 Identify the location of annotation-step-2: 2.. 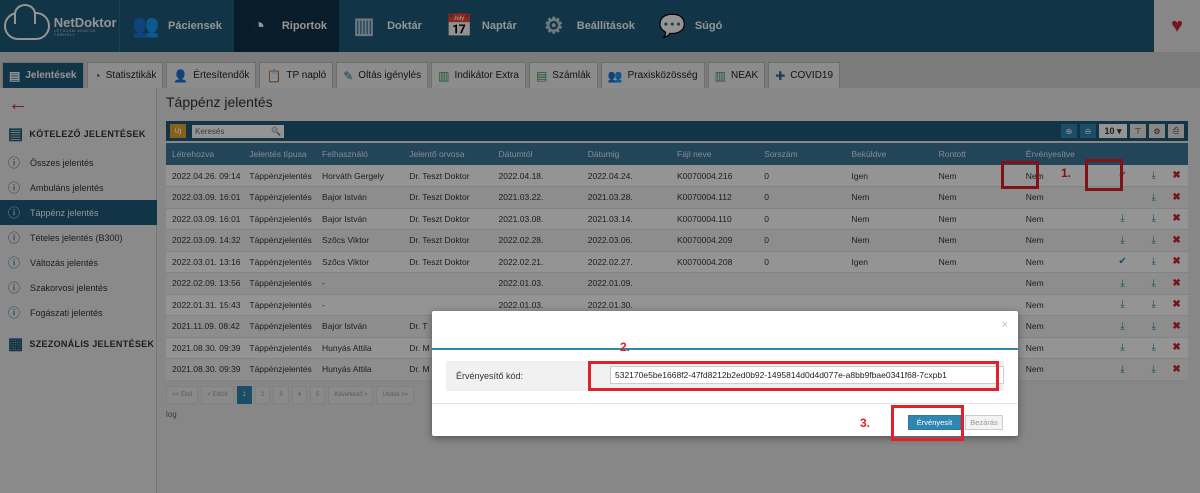
(625, 347).